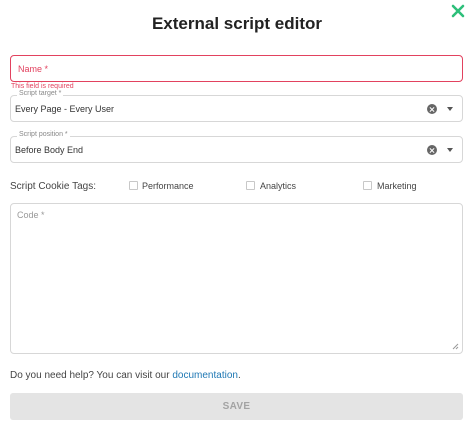  What do you see at coordinates (65, 109) in the screenshot?
I see `script-target-value: Every Page - Every User` at bounding box center [65, 109].